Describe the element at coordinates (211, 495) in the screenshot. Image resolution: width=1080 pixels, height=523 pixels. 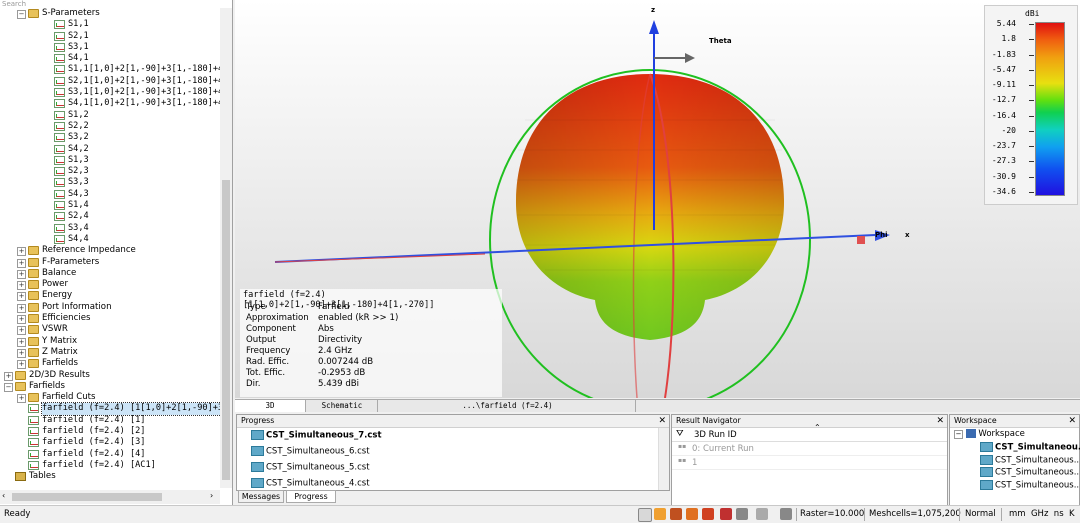
I see `scroll-right-icon: ›` at that location.